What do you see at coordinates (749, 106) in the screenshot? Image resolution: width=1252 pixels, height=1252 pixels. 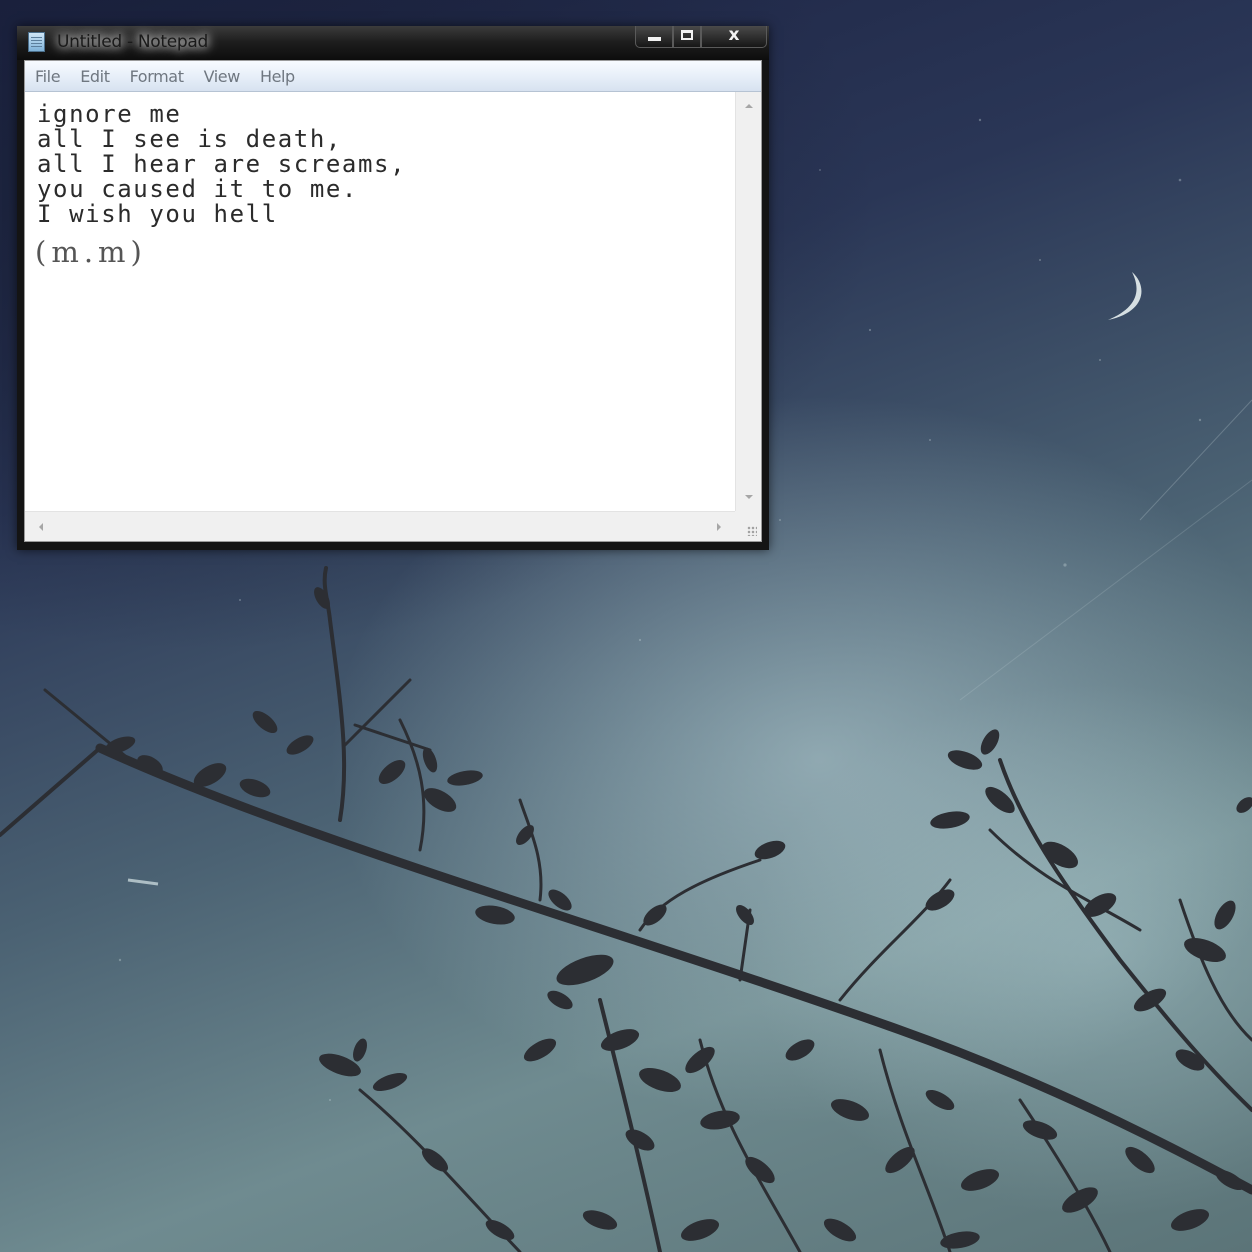 I see `chevron-up-icon` at bounding box center [749, 106].